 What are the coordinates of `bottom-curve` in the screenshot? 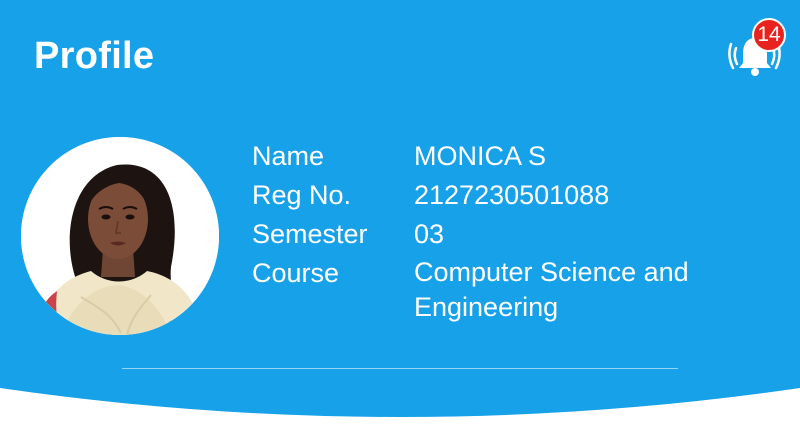 It's located at (400, 416).